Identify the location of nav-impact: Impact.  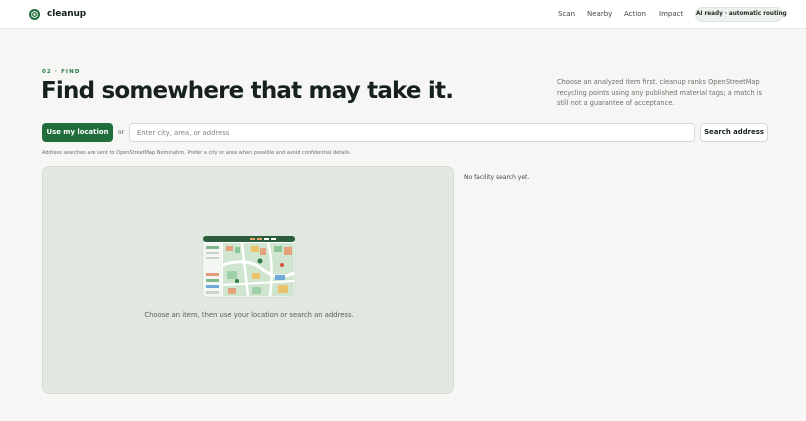
(671, 14).